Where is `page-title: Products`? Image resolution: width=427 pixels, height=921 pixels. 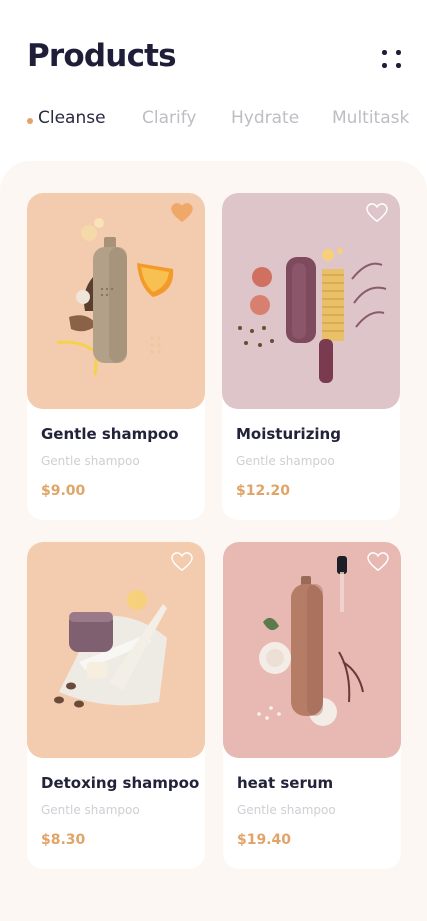
page-title: Products is located at coordinates (102, 56).